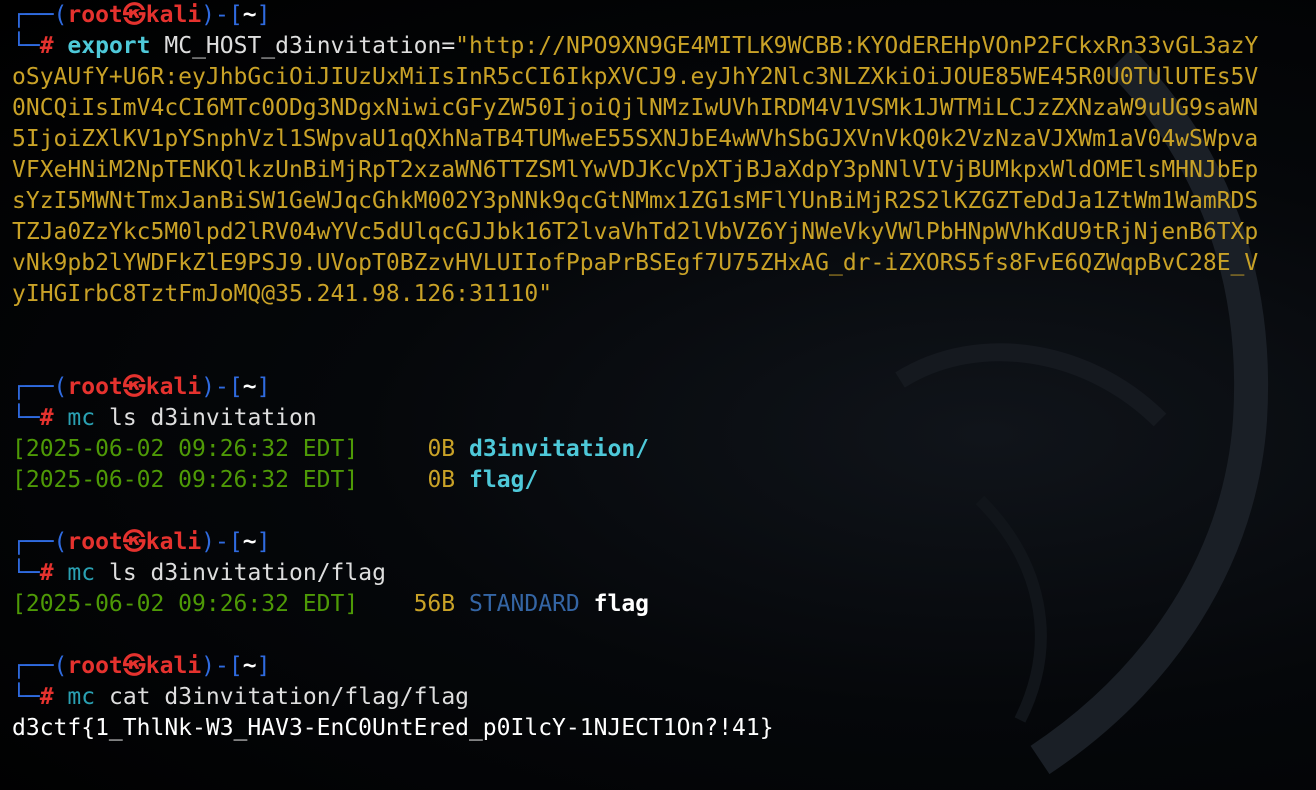 The image size is (1316, 790). What do you see at coordinates (275, 480) in the screenshot?
I see `list-item: [2025-06-02 09:26:32 EDT] 0B flag/` at bounding box center [275, 480].